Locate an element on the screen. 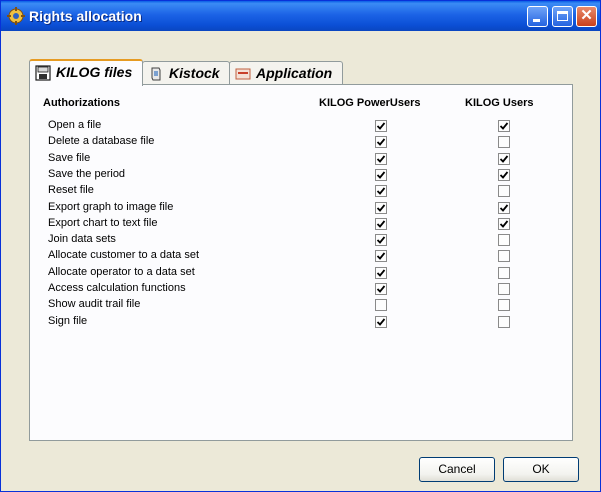  tab-application: Application is located at coordinates (286, 73).